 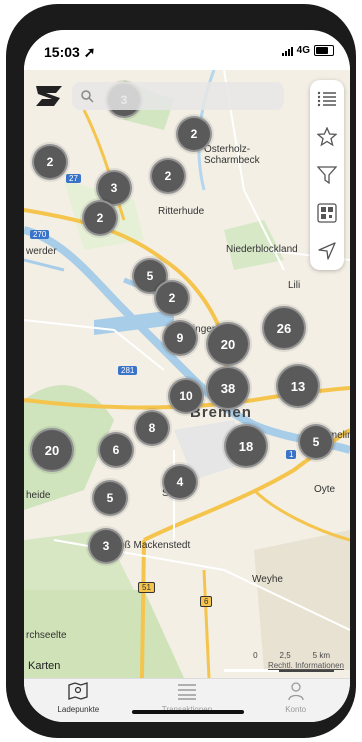 I want to click on map-toolbar, so click(x=327, y=175).